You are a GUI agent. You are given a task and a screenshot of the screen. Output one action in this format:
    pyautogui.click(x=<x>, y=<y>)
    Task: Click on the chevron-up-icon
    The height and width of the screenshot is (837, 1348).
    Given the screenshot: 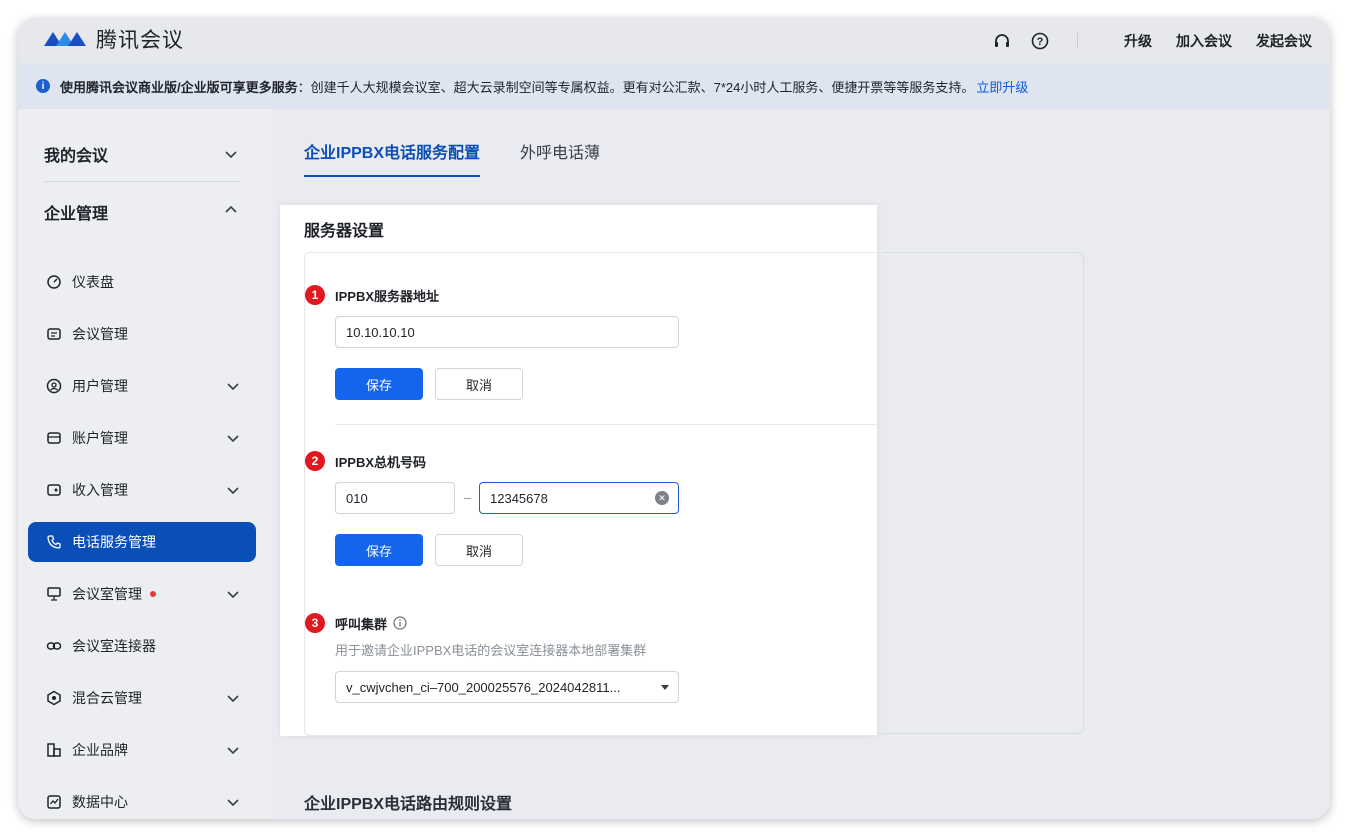 What is the action you would take?
    pyautogui.click(x=231, y=210)
    